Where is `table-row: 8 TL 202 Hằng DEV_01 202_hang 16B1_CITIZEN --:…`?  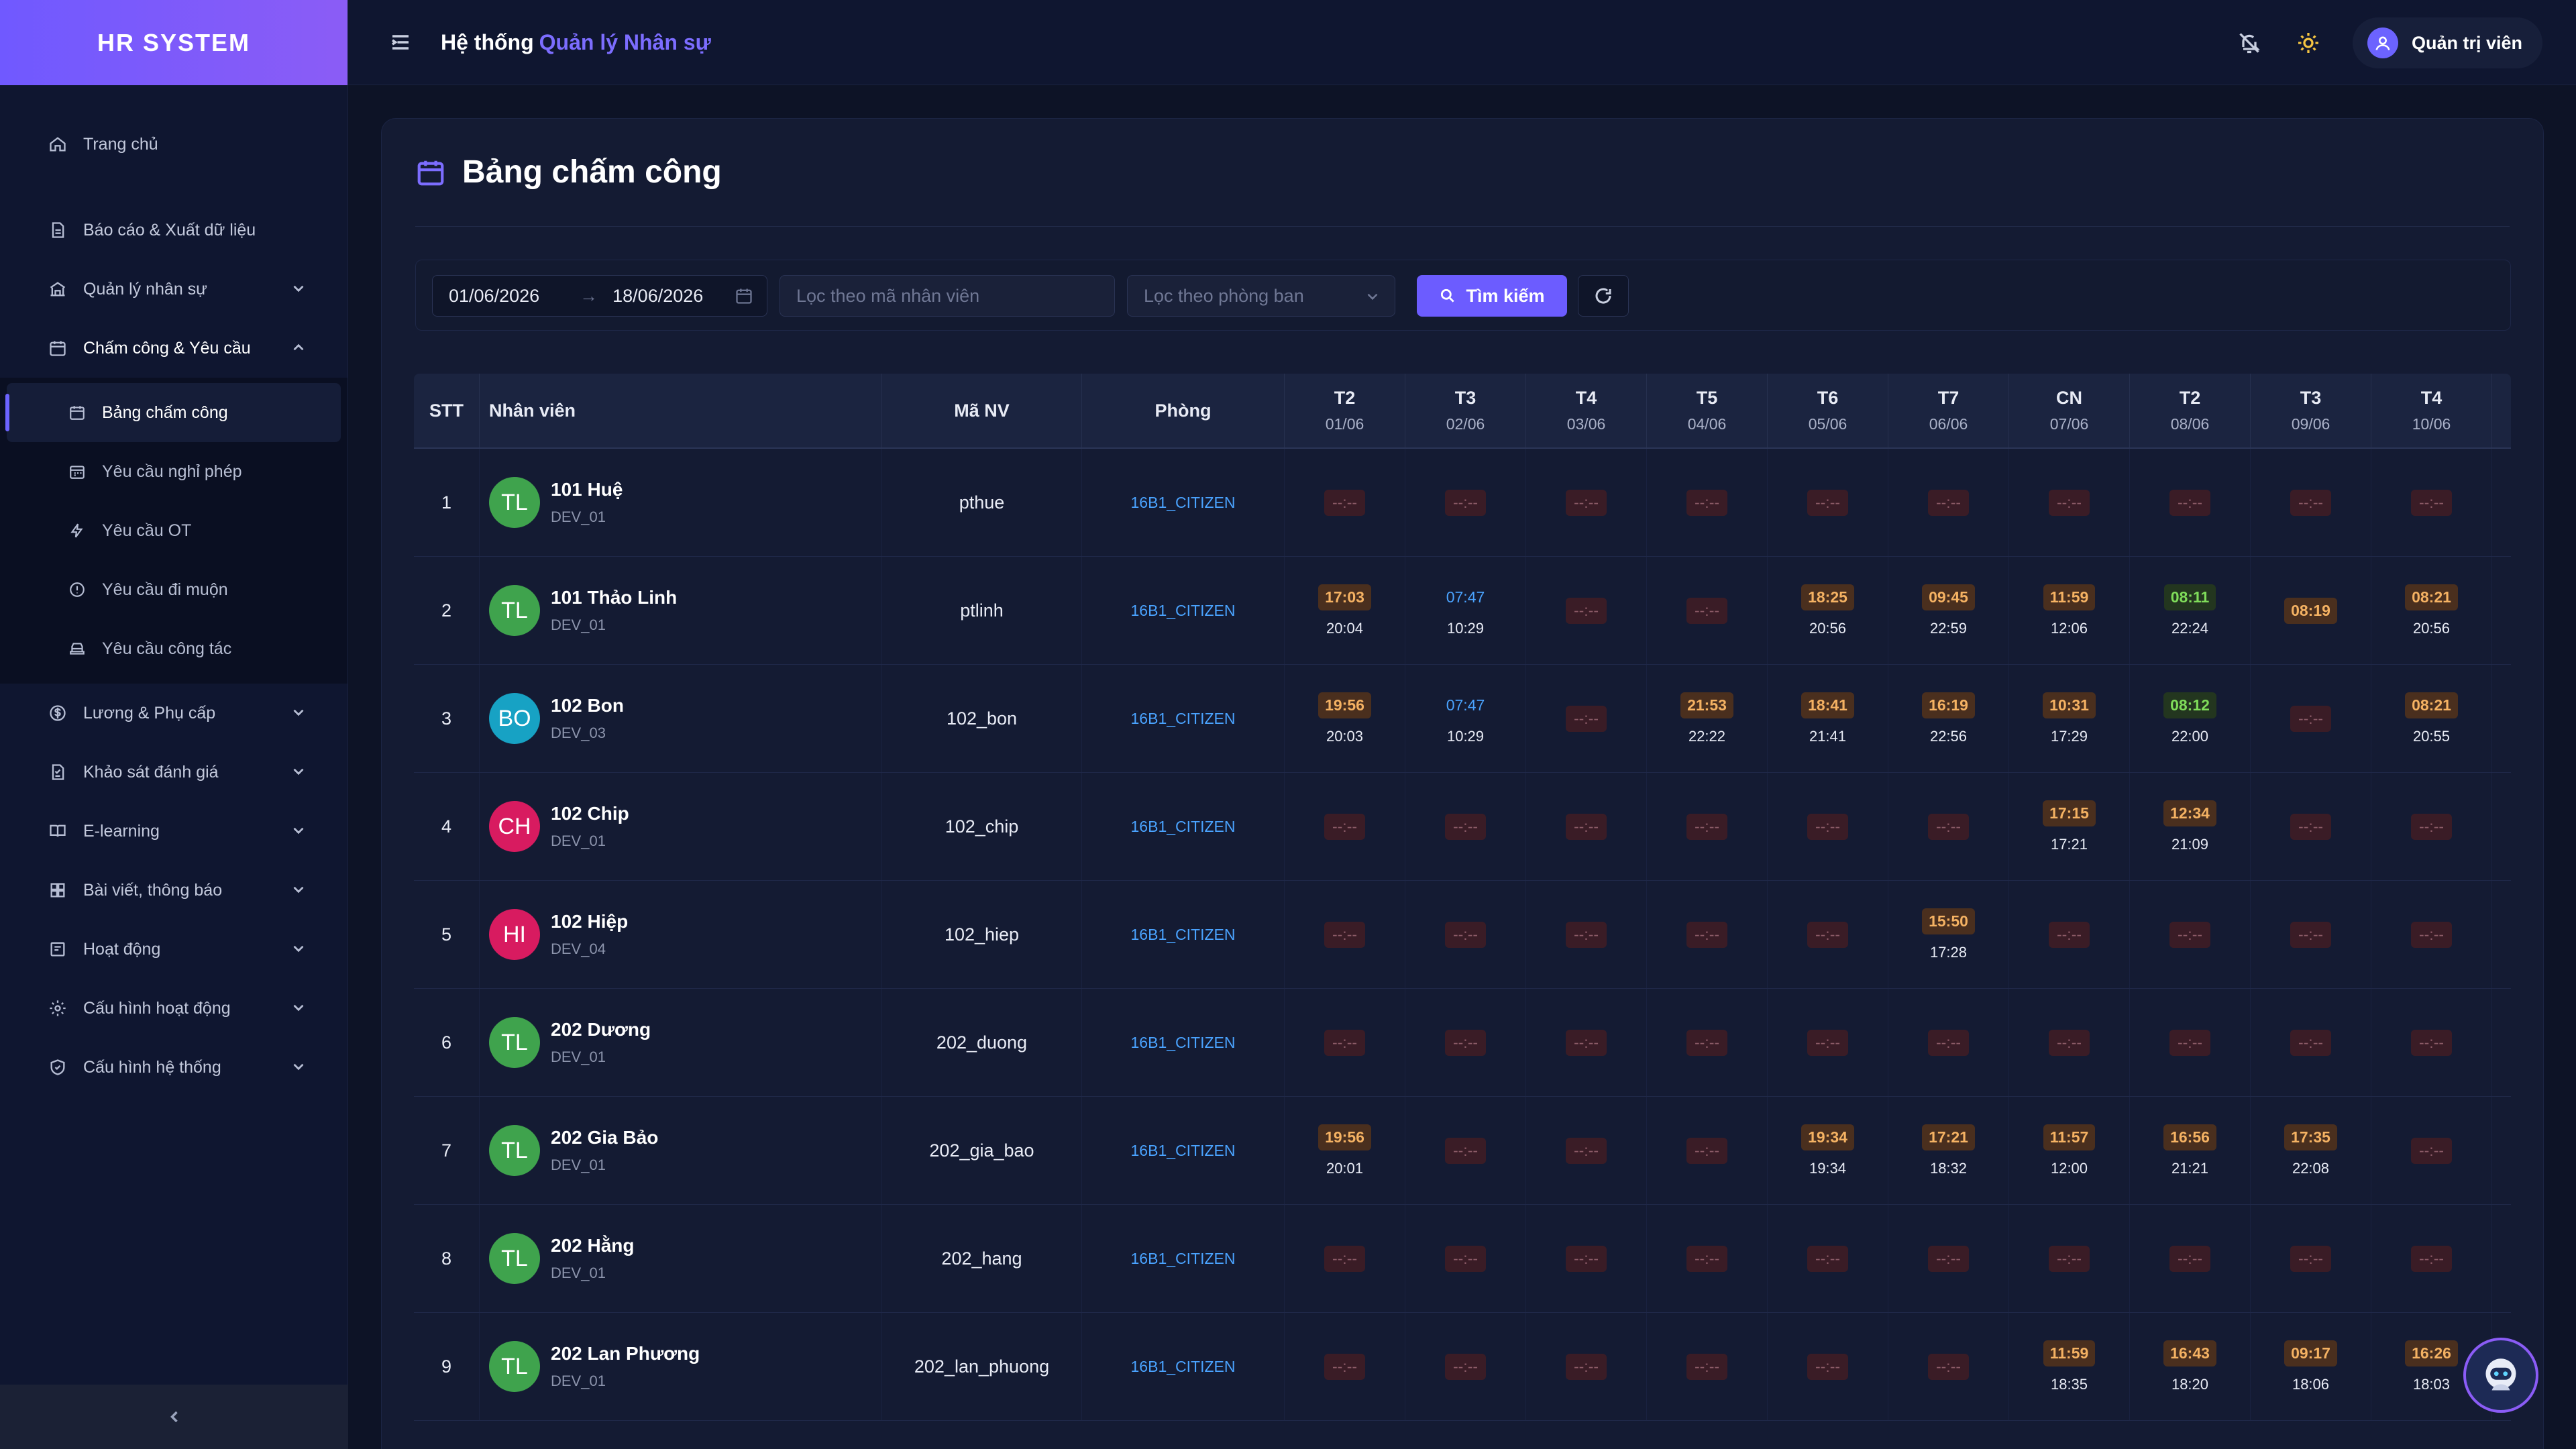 table-row: 8 TL 202 Hằng DEV_01 202_hang 16B1_CITIZEN --:… is located at coordinates (1462, 1259).